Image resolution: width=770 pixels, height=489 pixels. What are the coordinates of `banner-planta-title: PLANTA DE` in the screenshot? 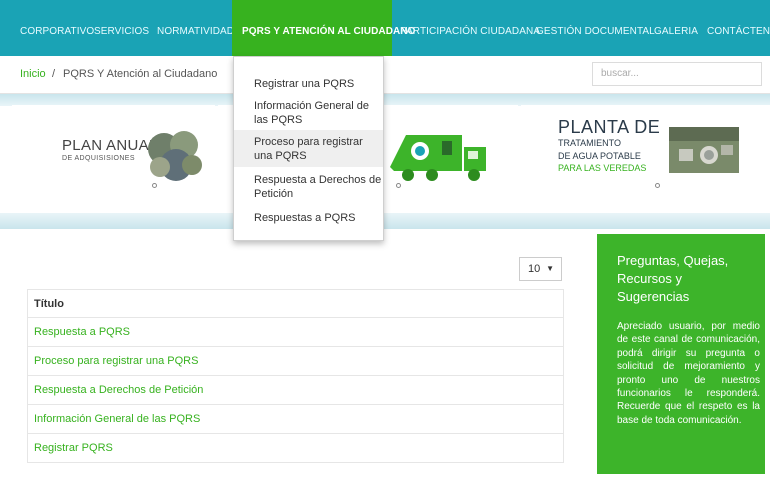 It's located at (609, 127).